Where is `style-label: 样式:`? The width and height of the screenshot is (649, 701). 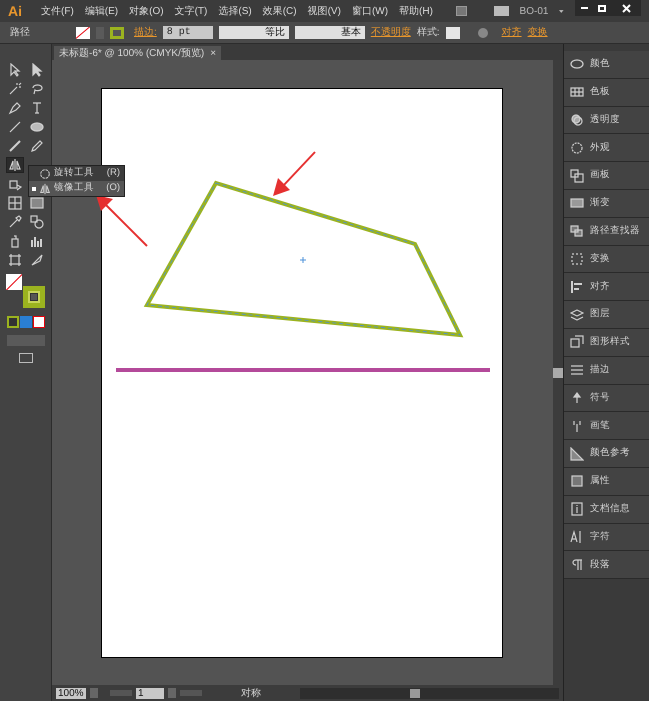 style-label: 样式: is located at coordinates (428, 33).